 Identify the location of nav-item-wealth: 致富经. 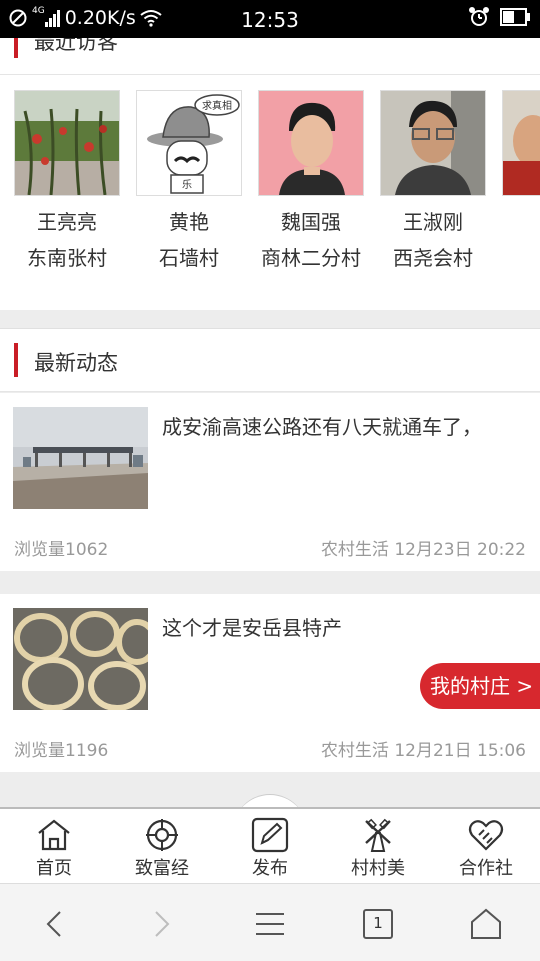
(162, 847).